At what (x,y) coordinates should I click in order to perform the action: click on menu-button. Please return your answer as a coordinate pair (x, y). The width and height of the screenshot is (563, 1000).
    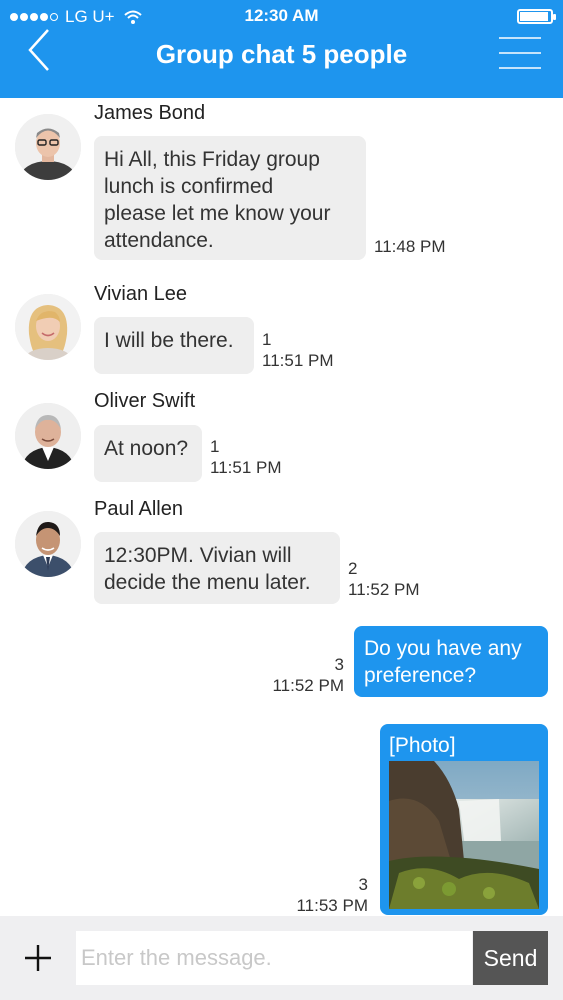
    Looking at the image, I should click on (520, 53).